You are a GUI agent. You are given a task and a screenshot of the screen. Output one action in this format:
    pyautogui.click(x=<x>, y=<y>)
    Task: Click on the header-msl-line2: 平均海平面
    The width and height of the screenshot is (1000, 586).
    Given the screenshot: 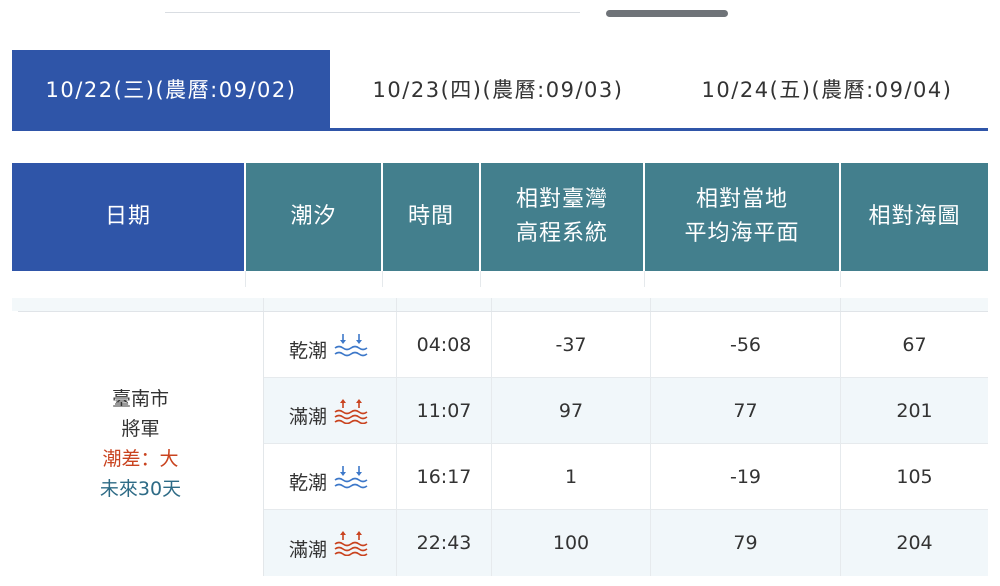 What is the action you would take?
    pyautogui.click(x=742, y=233)
    